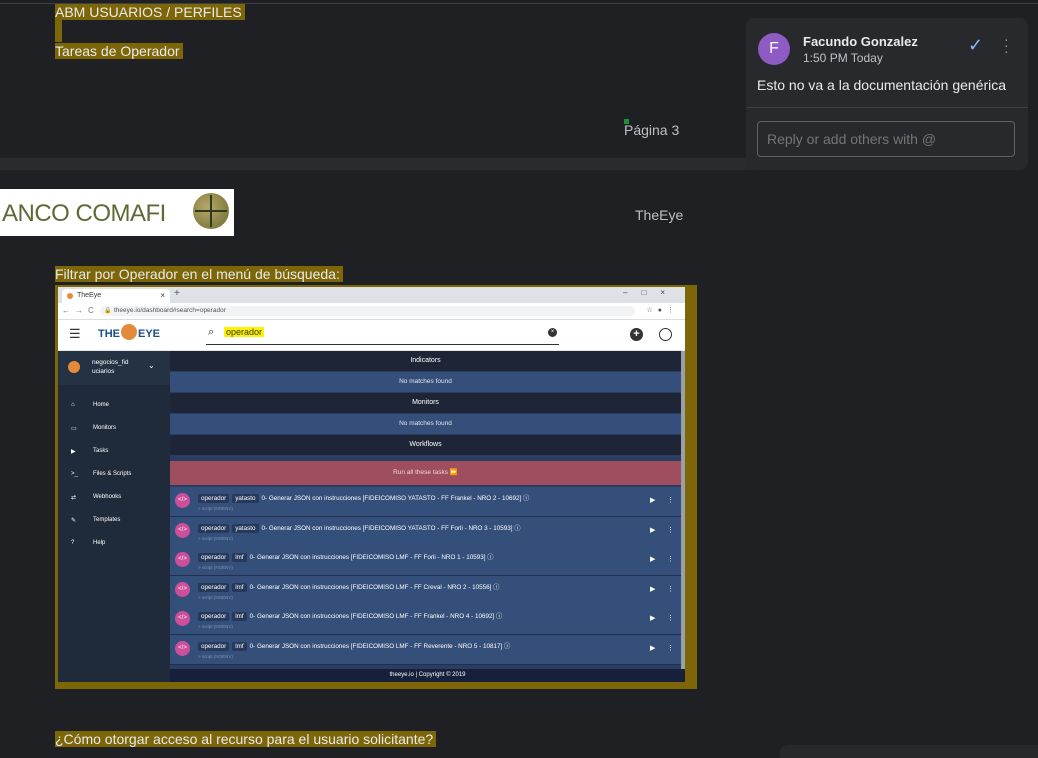  I want to click on app-header: ☰ THE EYE ⌕ operador × +, so click(371, 335).